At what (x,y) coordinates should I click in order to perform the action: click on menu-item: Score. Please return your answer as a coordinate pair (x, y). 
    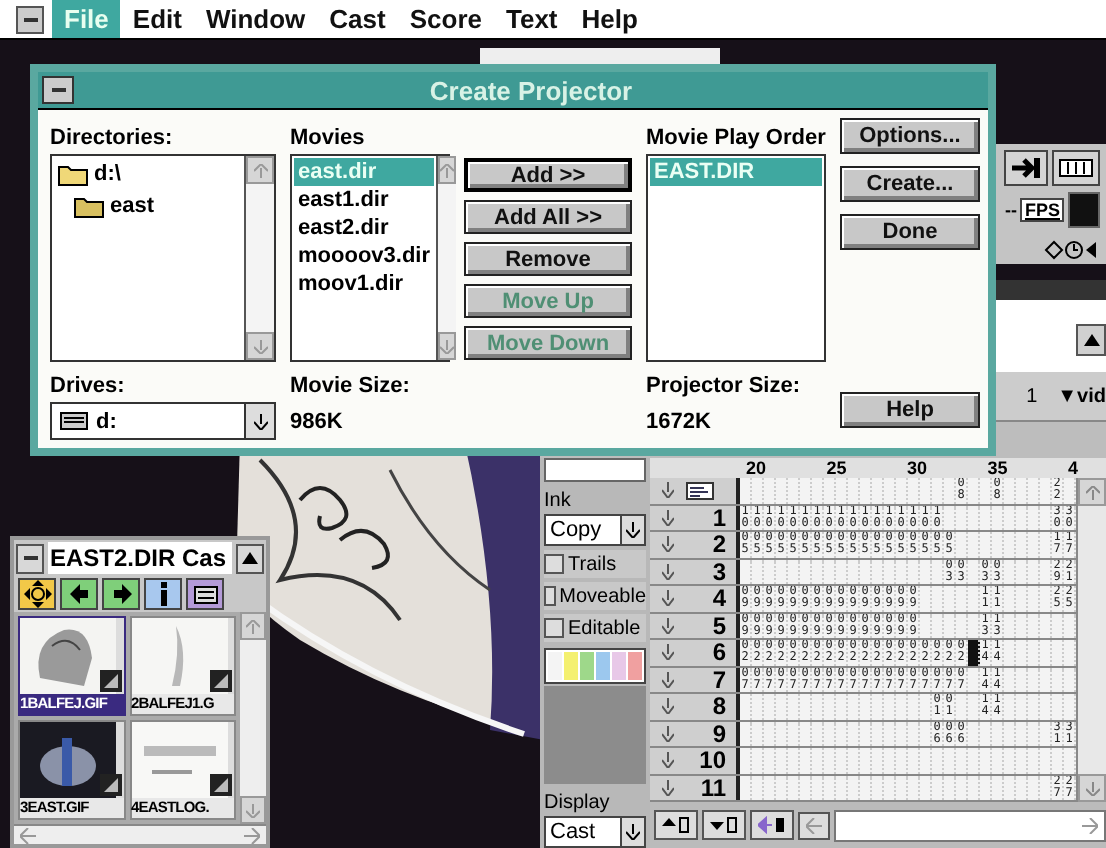
    Looking at the image, I should click on (445, 19).